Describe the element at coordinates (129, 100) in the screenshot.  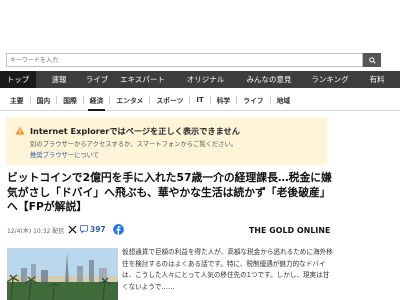
I see `category-entertainment: エンタメ` at that location.